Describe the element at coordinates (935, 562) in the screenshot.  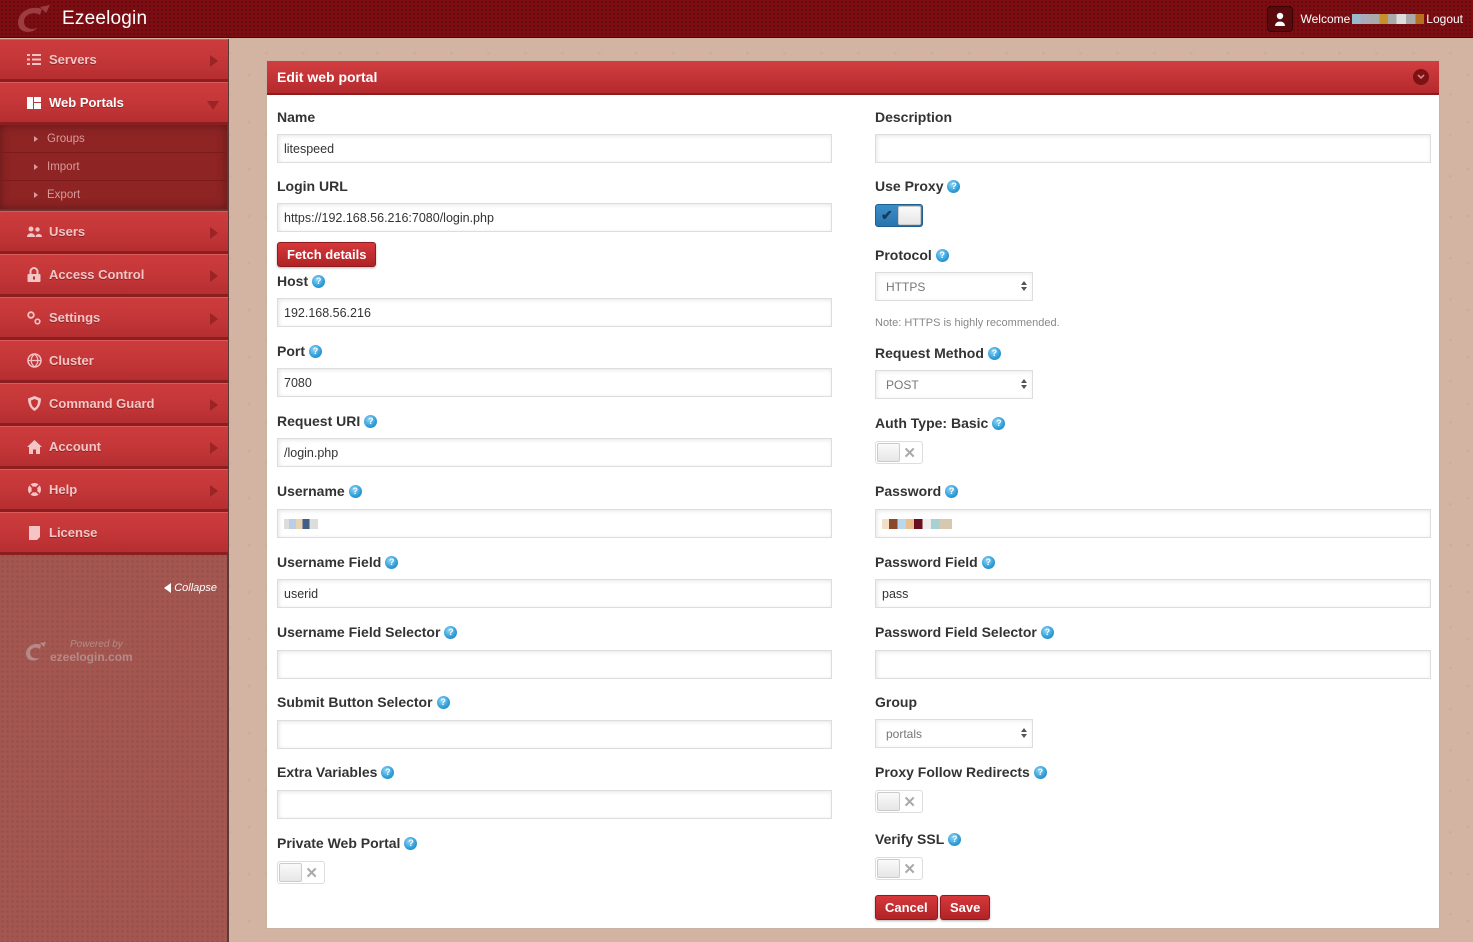
I see `password-field-label: Password Field?` at that location.